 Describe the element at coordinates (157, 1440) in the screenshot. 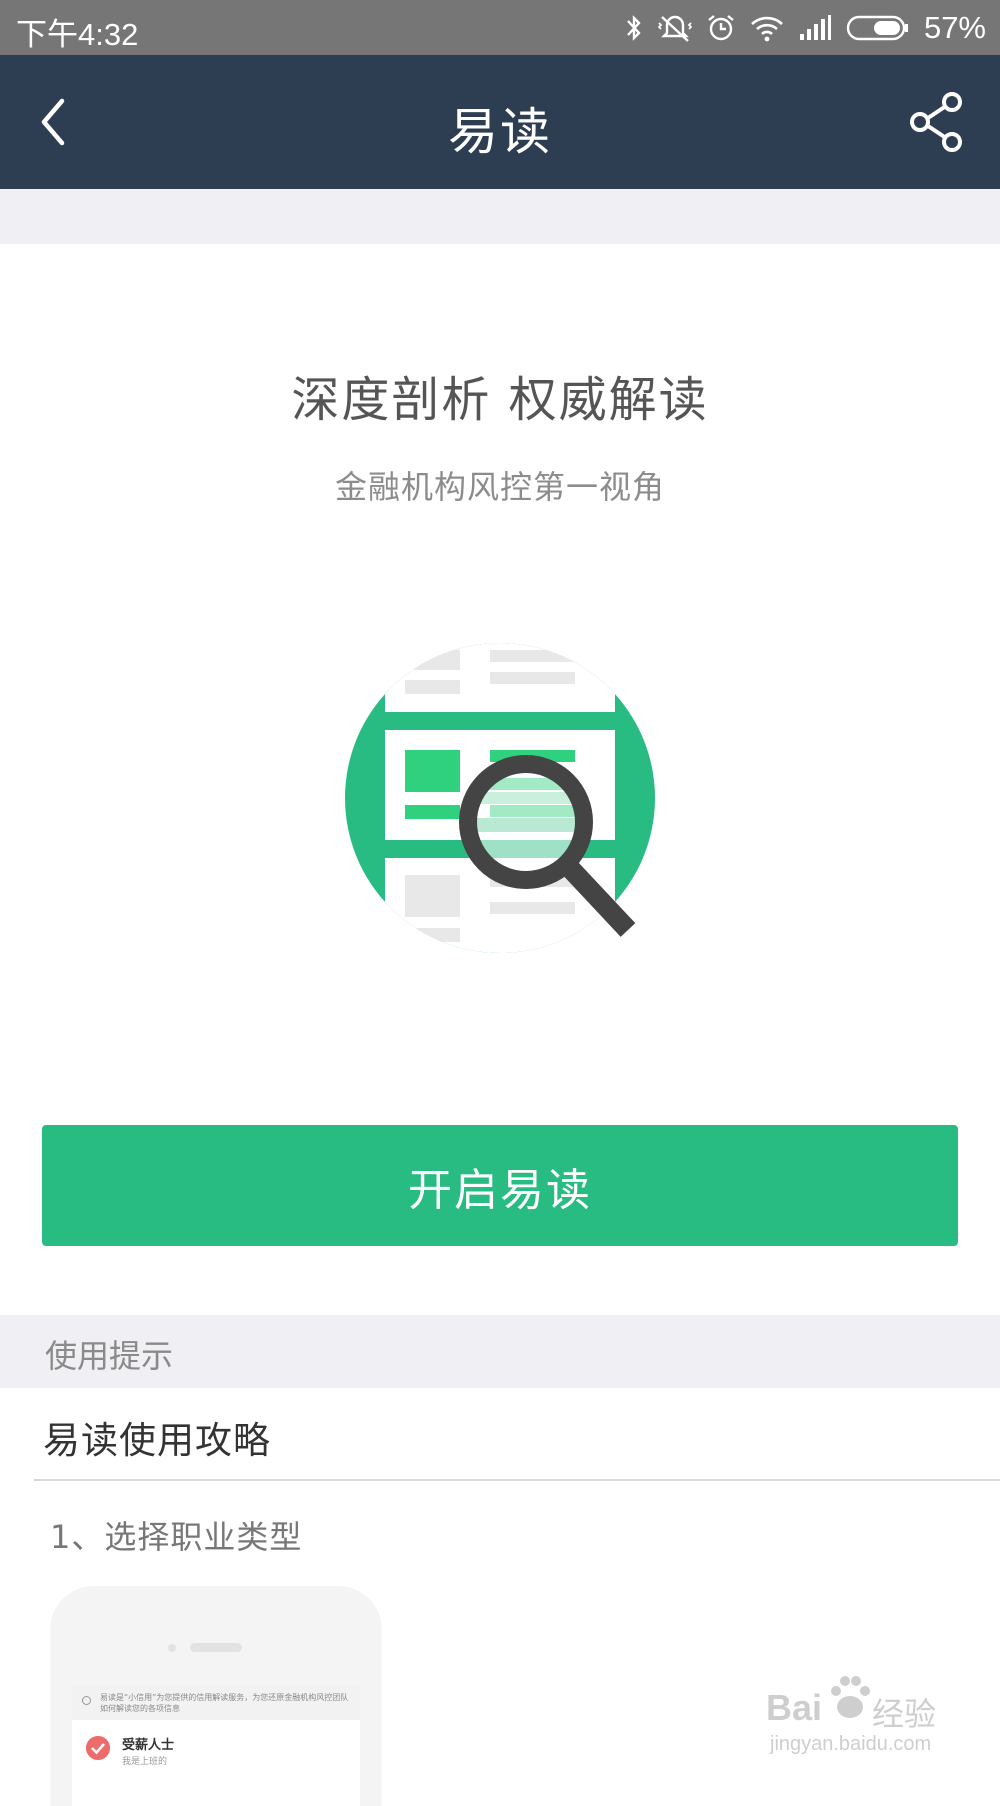

I see `guide-title: 易读使用攻略` at that location.